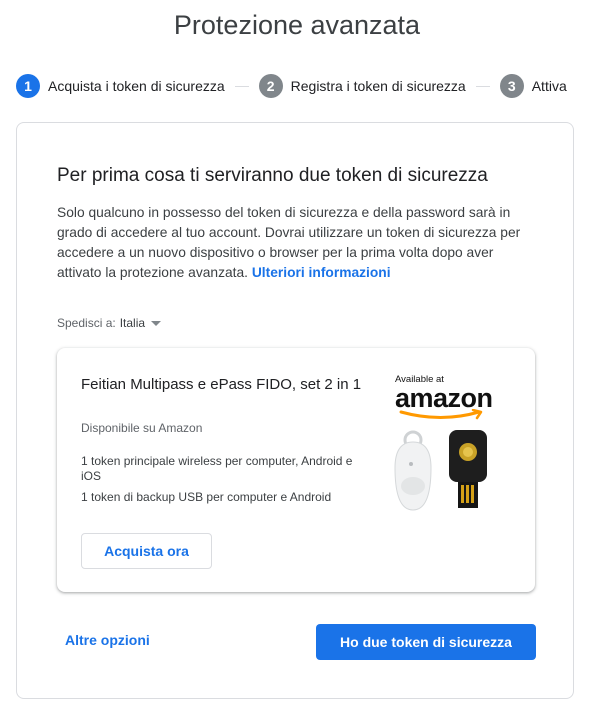  I want to click on other-options-link: Altre opzioni, so click(107, 640).